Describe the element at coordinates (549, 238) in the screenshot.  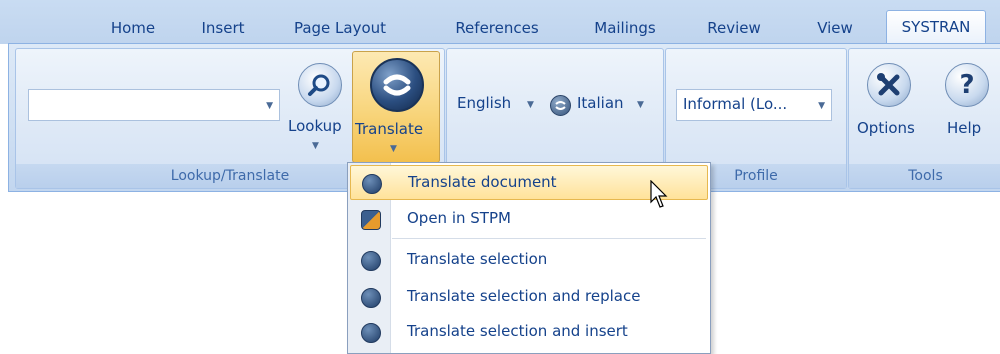
I see `menu-separator` at that location.